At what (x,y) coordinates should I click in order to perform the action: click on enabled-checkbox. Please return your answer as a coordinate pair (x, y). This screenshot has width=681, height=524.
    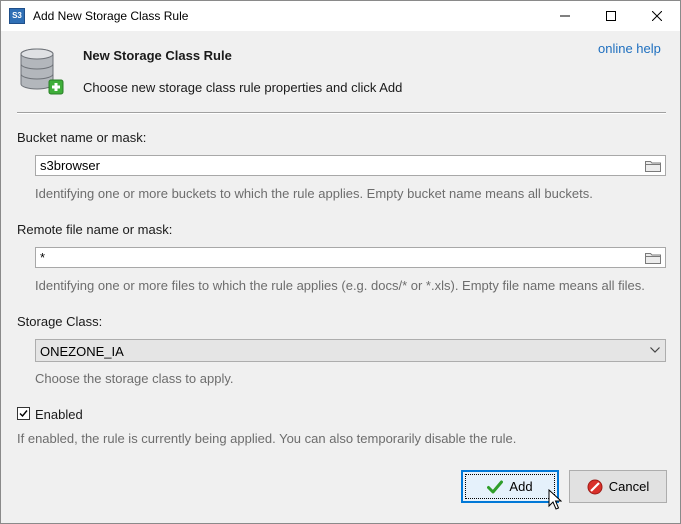
    Looking at the image, I should click on (23, 413).